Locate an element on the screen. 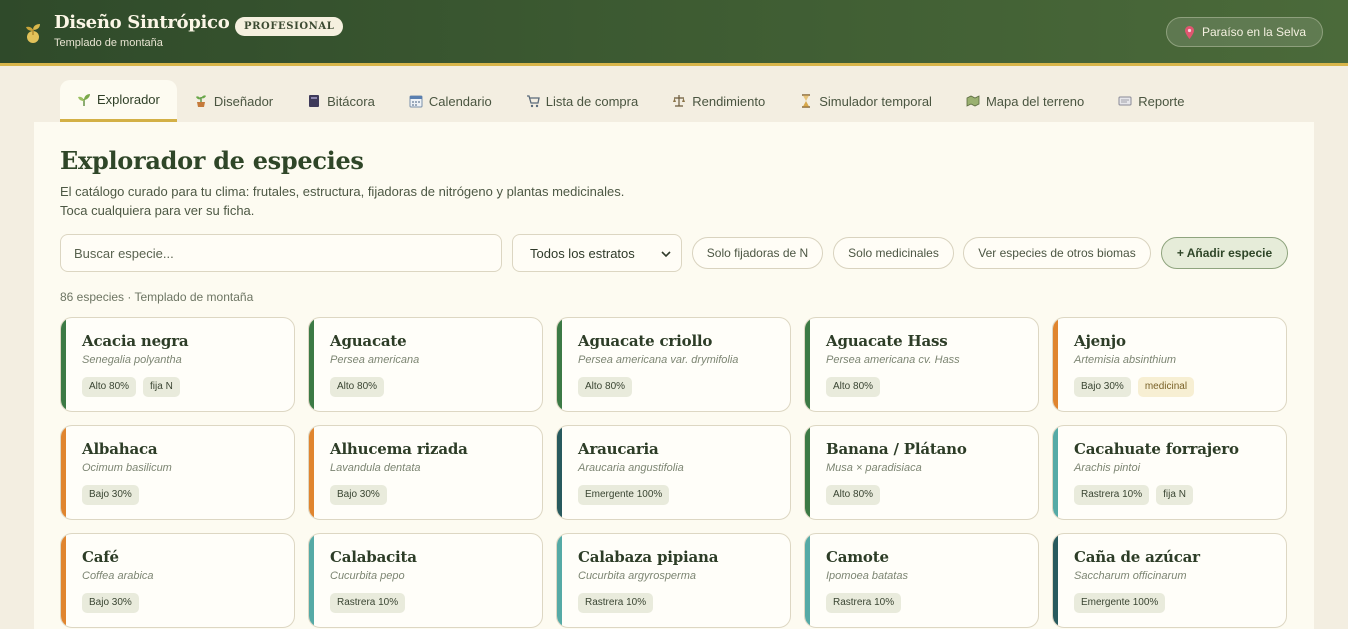 This screenshot has width=1348, height=629. tab-bitacora: Bitácora is located at coordinates (341, 101).